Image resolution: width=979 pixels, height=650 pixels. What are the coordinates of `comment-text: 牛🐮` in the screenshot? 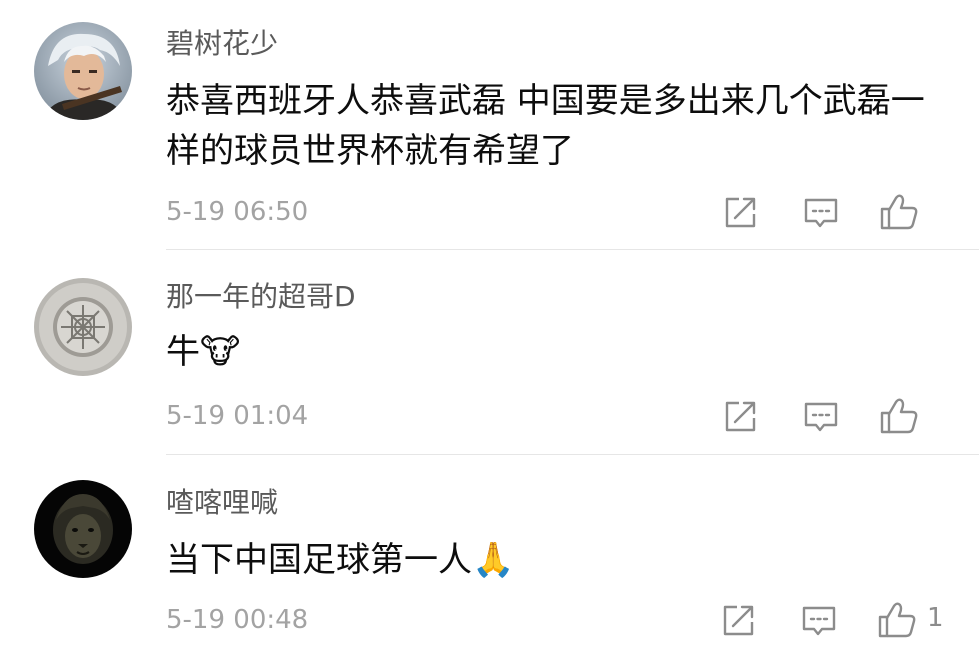 It's located at (203, 352).